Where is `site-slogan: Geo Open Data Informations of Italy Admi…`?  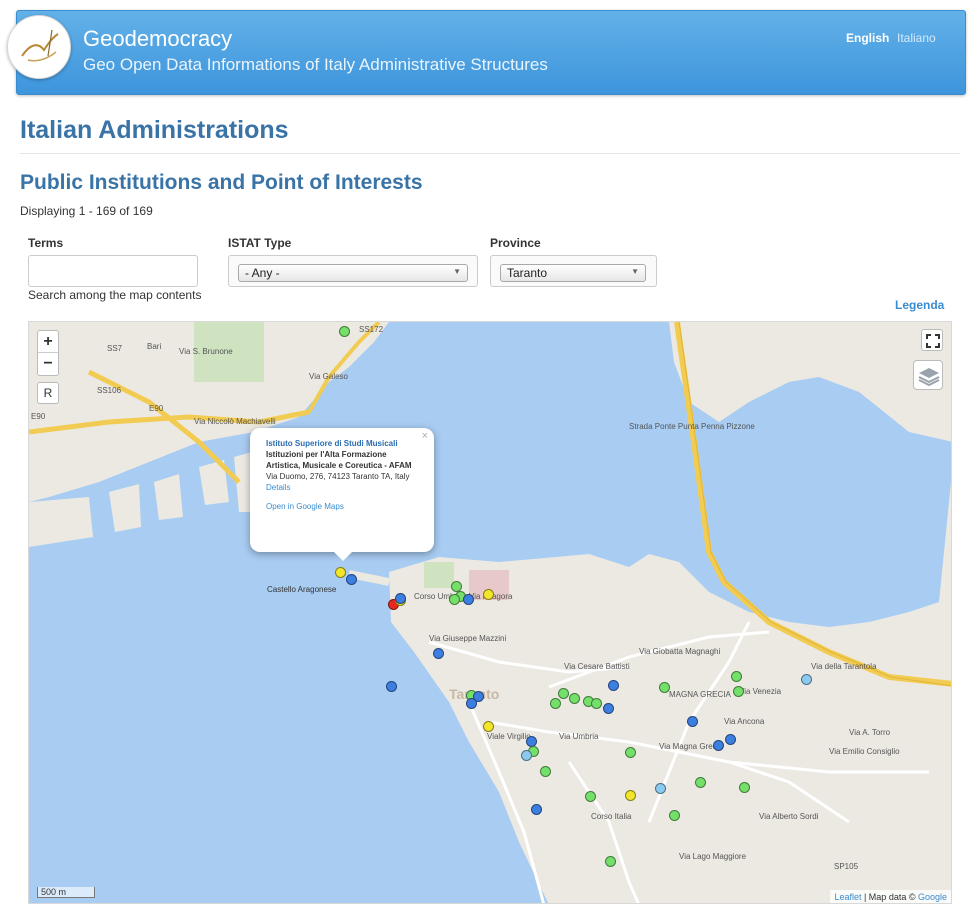 site-slogan: Geo Open Data Informations of Italy Admi… is located at coordinates (315, 64).